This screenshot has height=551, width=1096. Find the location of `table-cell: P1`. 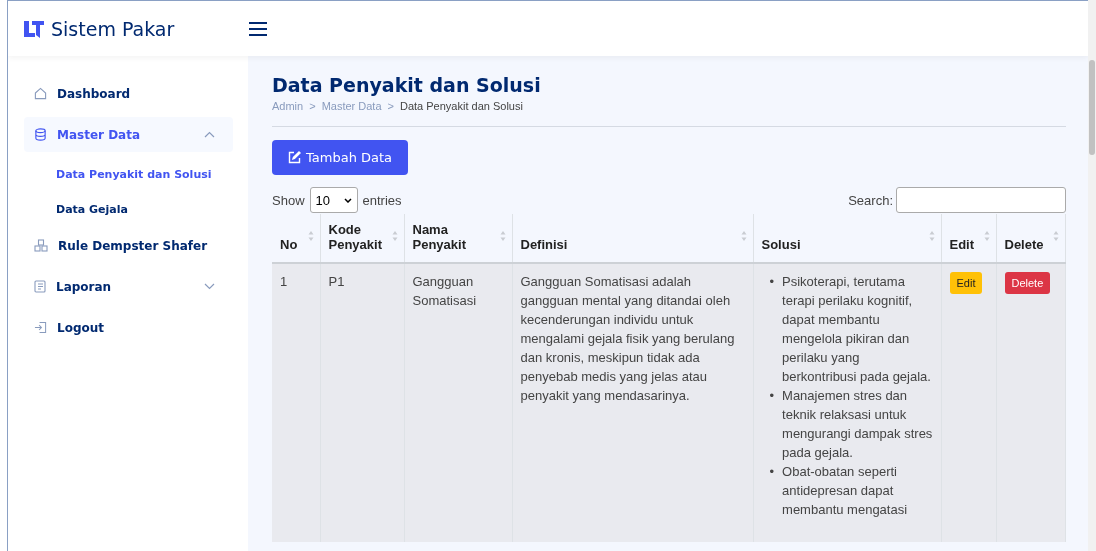

table-cell: P1 is located at coordinates (336, 281).